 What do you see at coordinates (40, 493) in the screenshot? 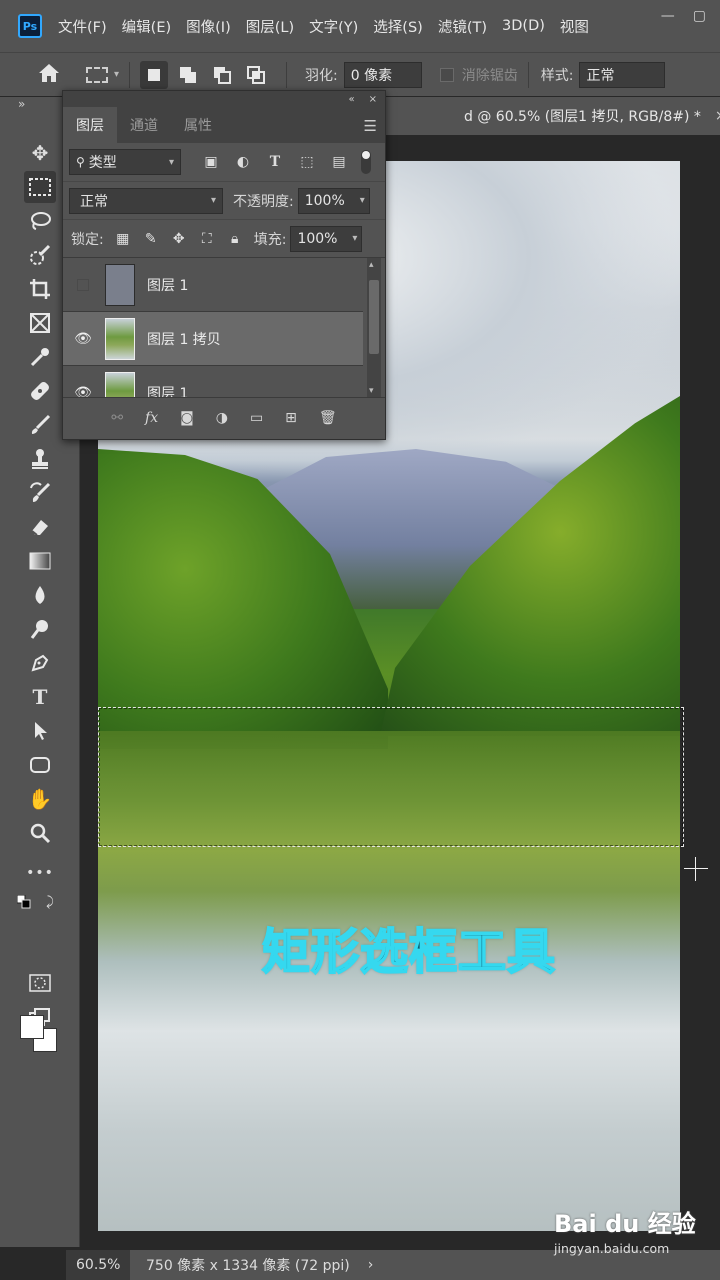
I see `history-brush-tool-icon` at bounding box center [40, 493].